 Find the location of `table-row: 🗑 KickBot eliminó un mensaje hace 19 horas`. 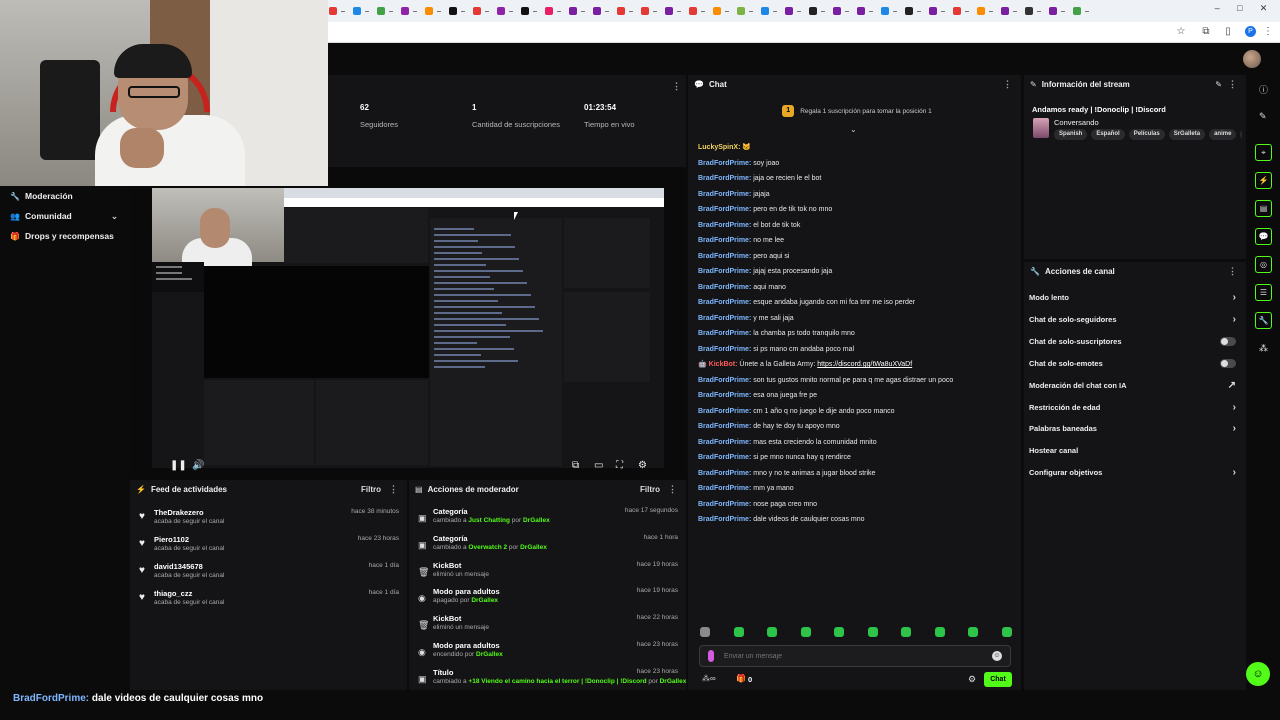

table-row: 🗑 KickBot eliminó un mensaje hace 19 horas is located at coordinates (547, 574).